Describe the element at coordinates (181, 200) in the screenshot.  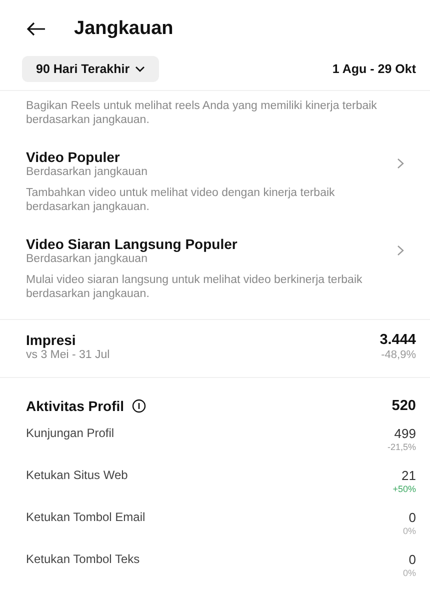
I see `section-description: Tambahkan video untuk melihat video dengan kinerja terbaik berdasarkan jangkauan.` at that location.